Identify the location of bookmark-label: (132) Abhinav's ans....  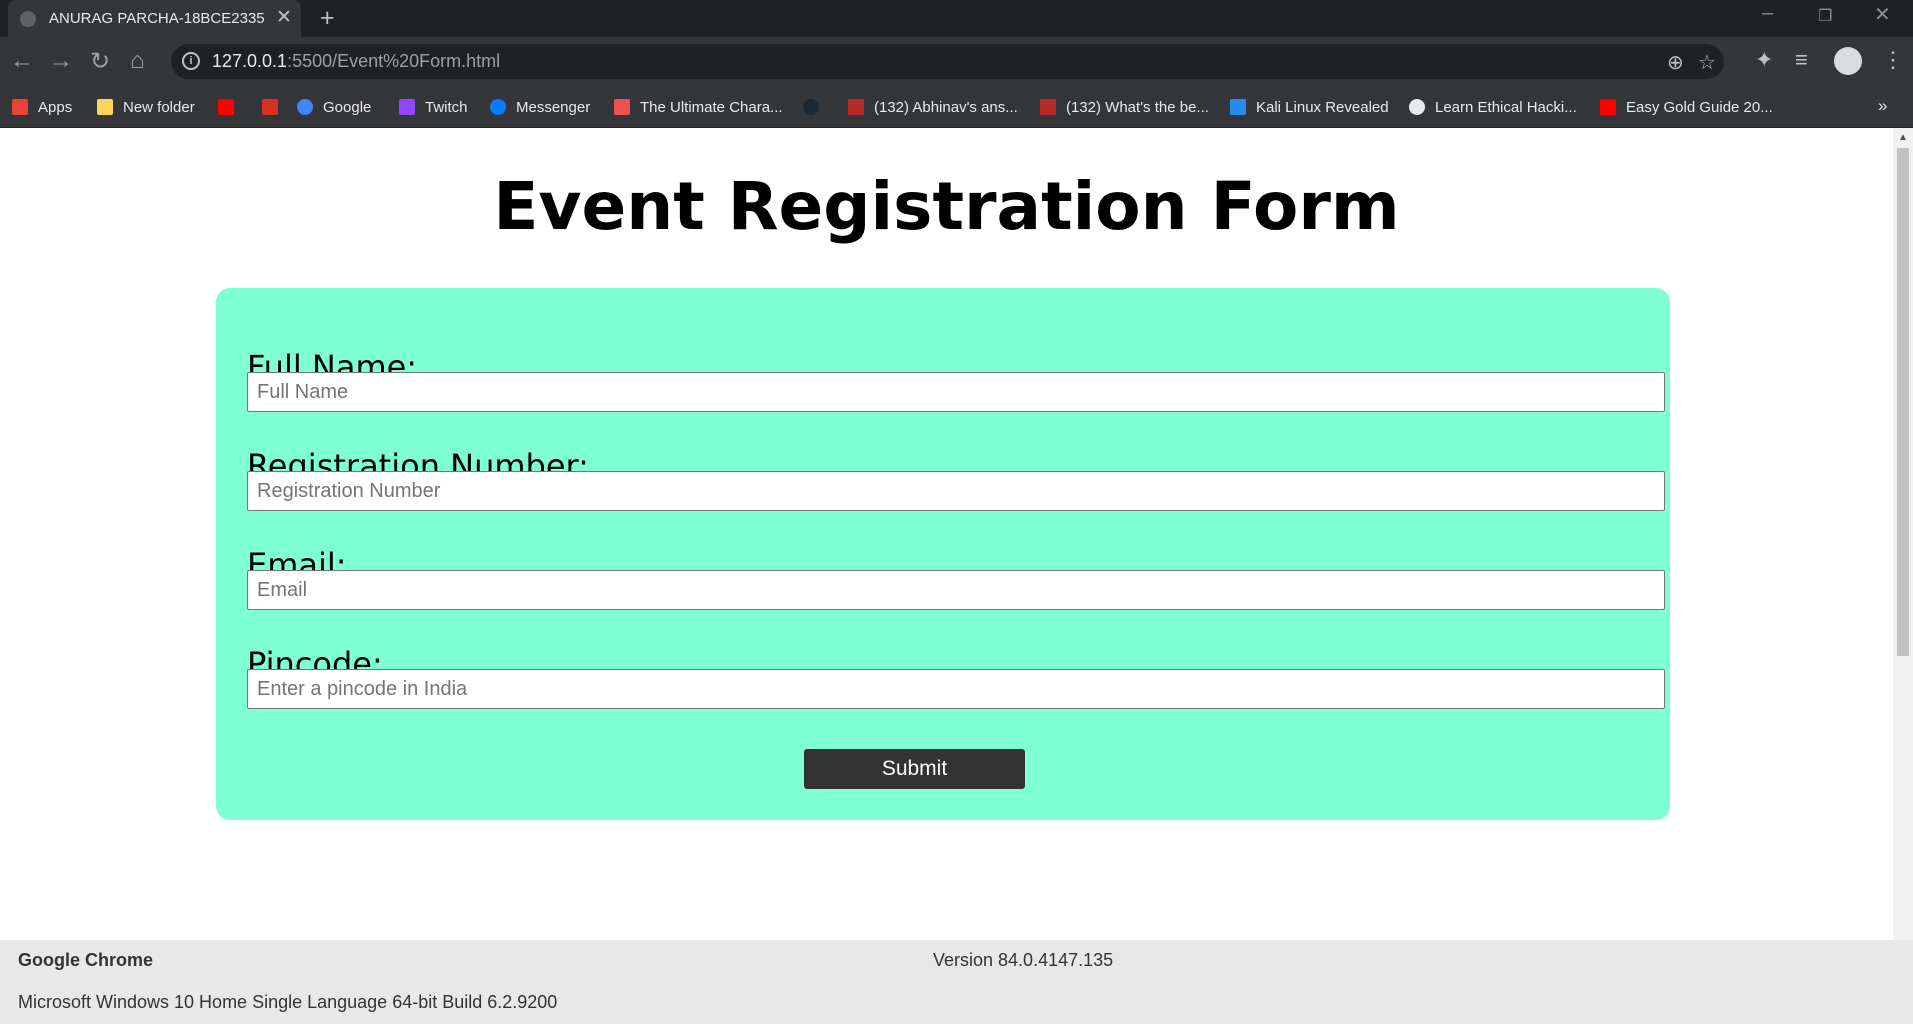
(946, 107).